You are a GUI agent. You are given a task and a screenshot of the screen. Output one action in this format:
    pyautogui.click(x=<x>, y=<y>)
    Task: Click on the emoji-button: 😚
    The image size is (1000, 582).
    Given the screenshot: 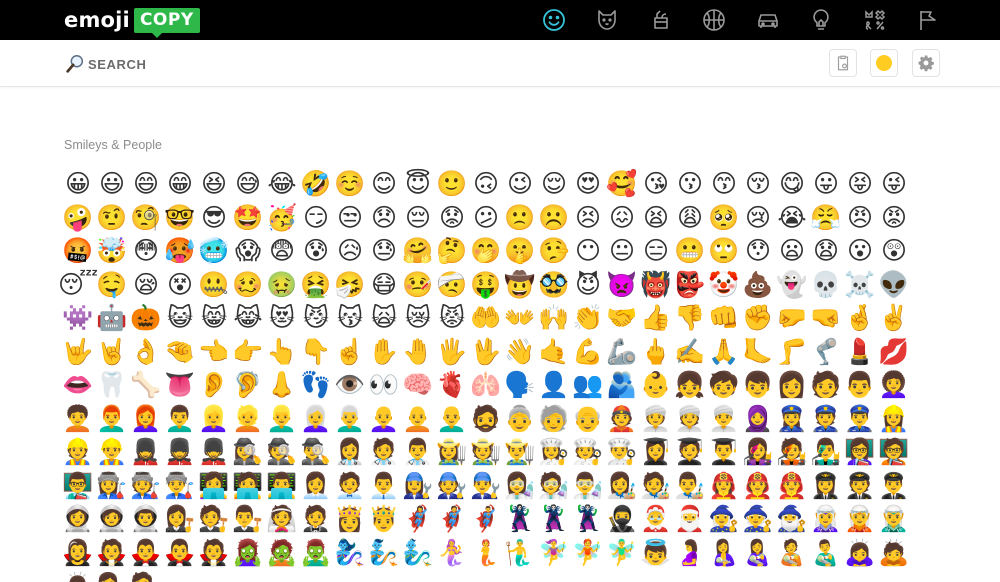 What is the action you would take?
    pyautogui.click(x=758, y=184)
    